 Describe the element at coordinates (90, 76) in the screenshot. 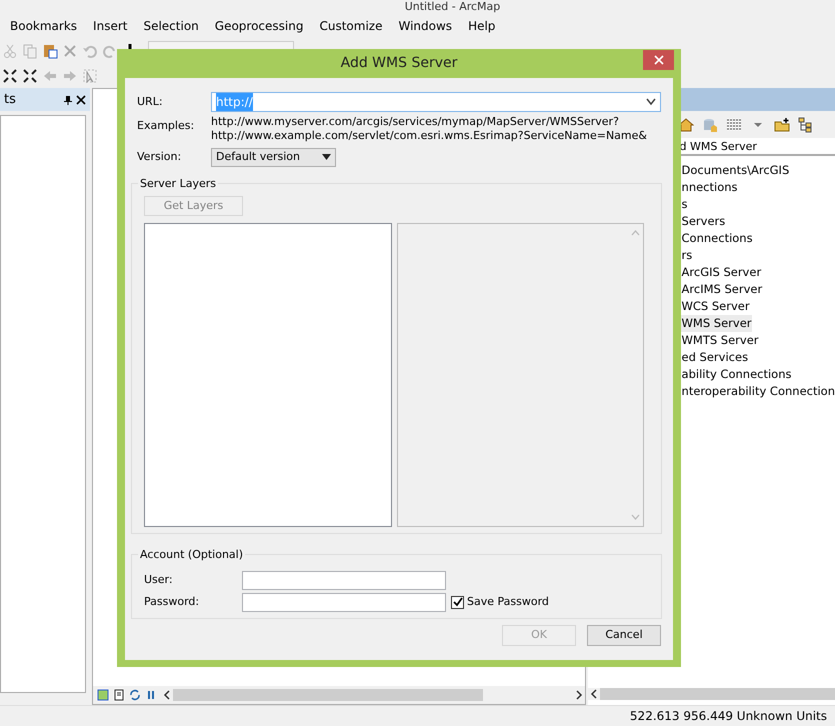

I see `select-icon` at that location.